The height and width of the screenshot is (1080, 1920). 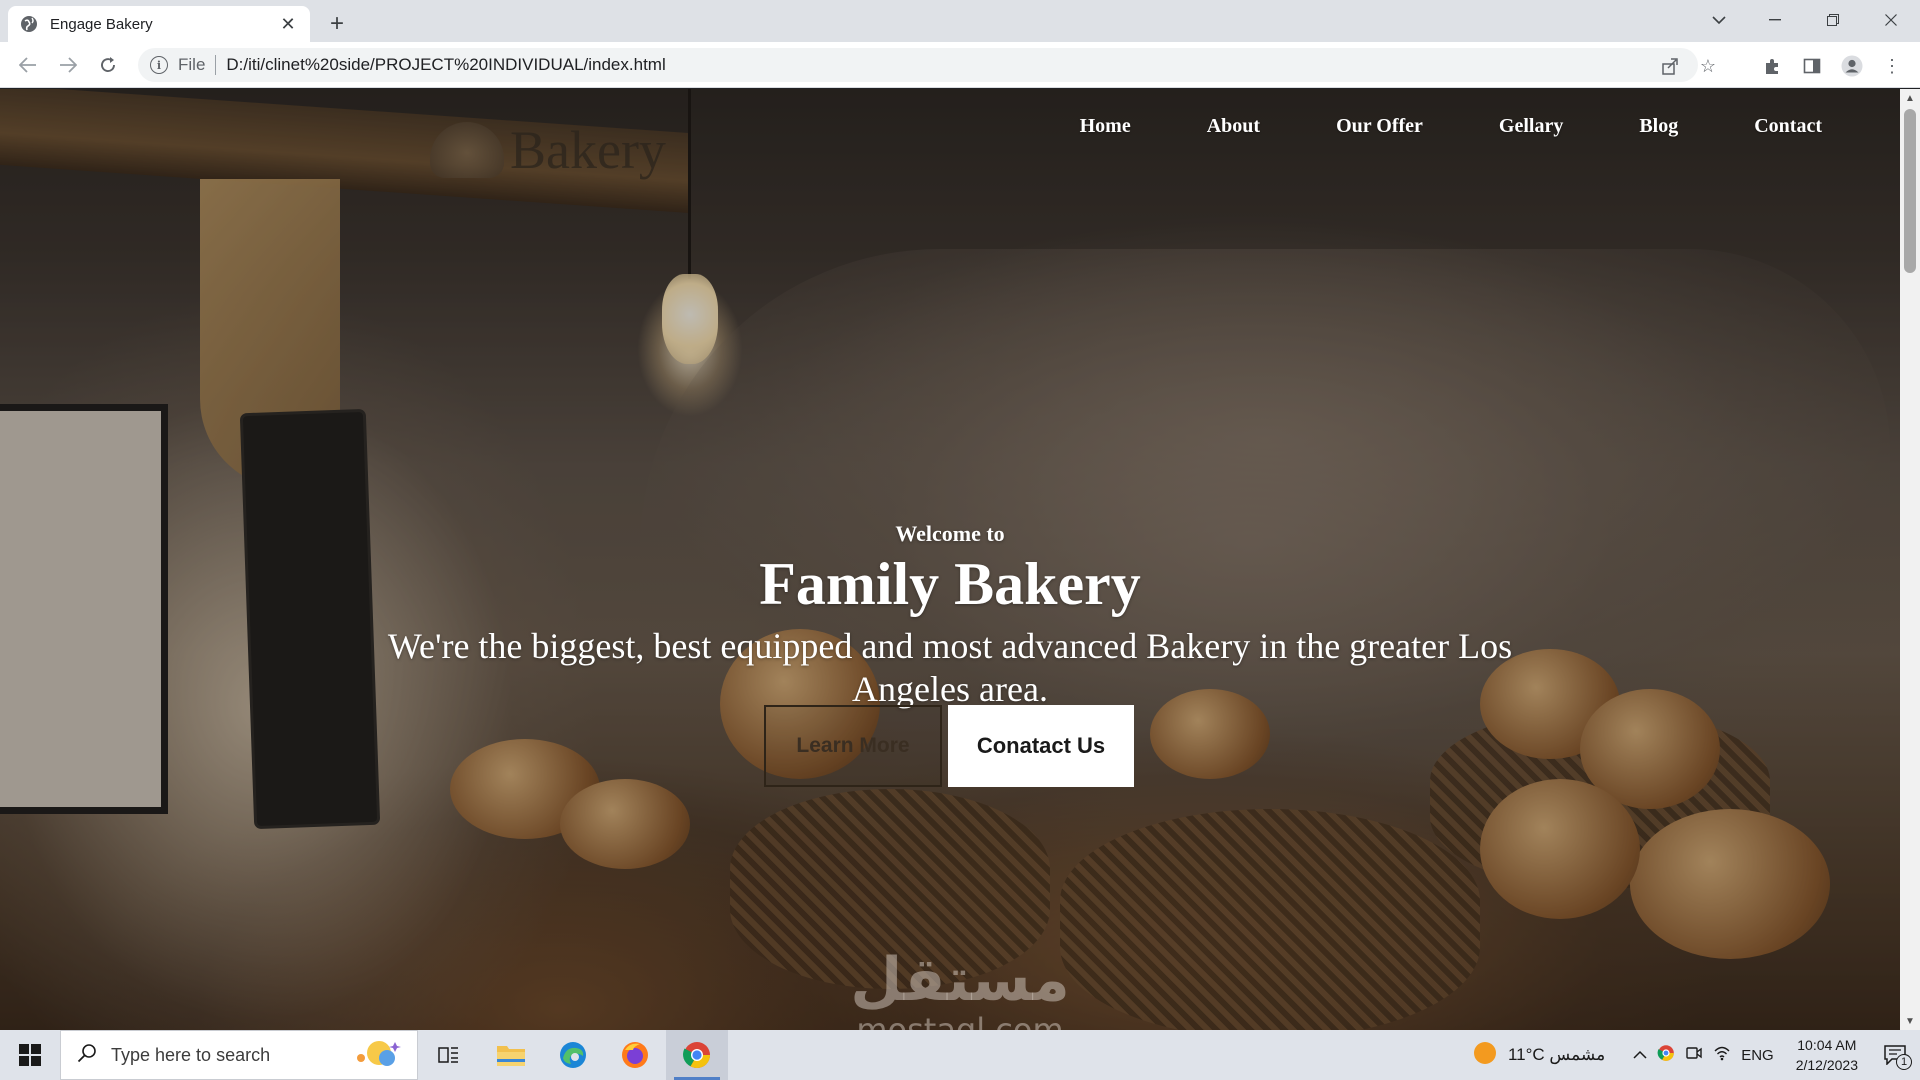 What do you see at coordinates (467, 150) in the screenshot?
I see `bread-logo-icon` at bounding box center [467, 150].